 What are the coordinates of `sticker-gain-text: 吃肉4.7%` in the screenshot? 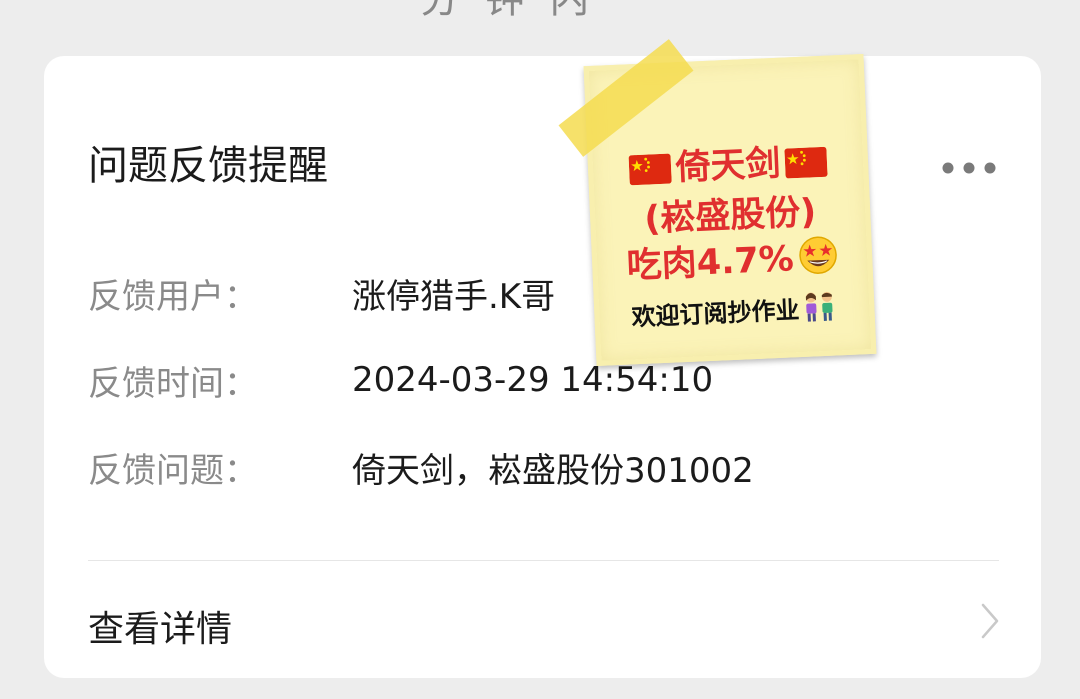 It's located at (710, 263).